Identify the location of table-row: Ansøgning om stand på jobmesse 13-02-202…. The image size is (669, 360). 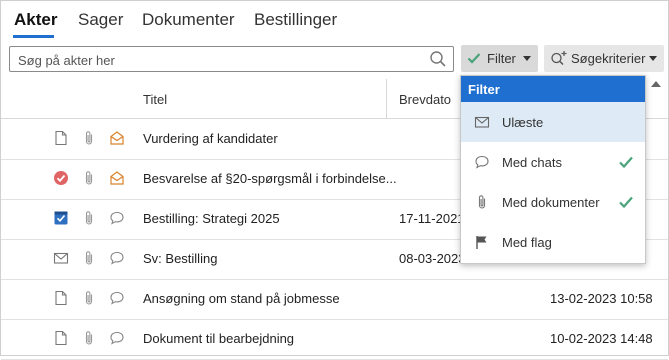
(334, 299).